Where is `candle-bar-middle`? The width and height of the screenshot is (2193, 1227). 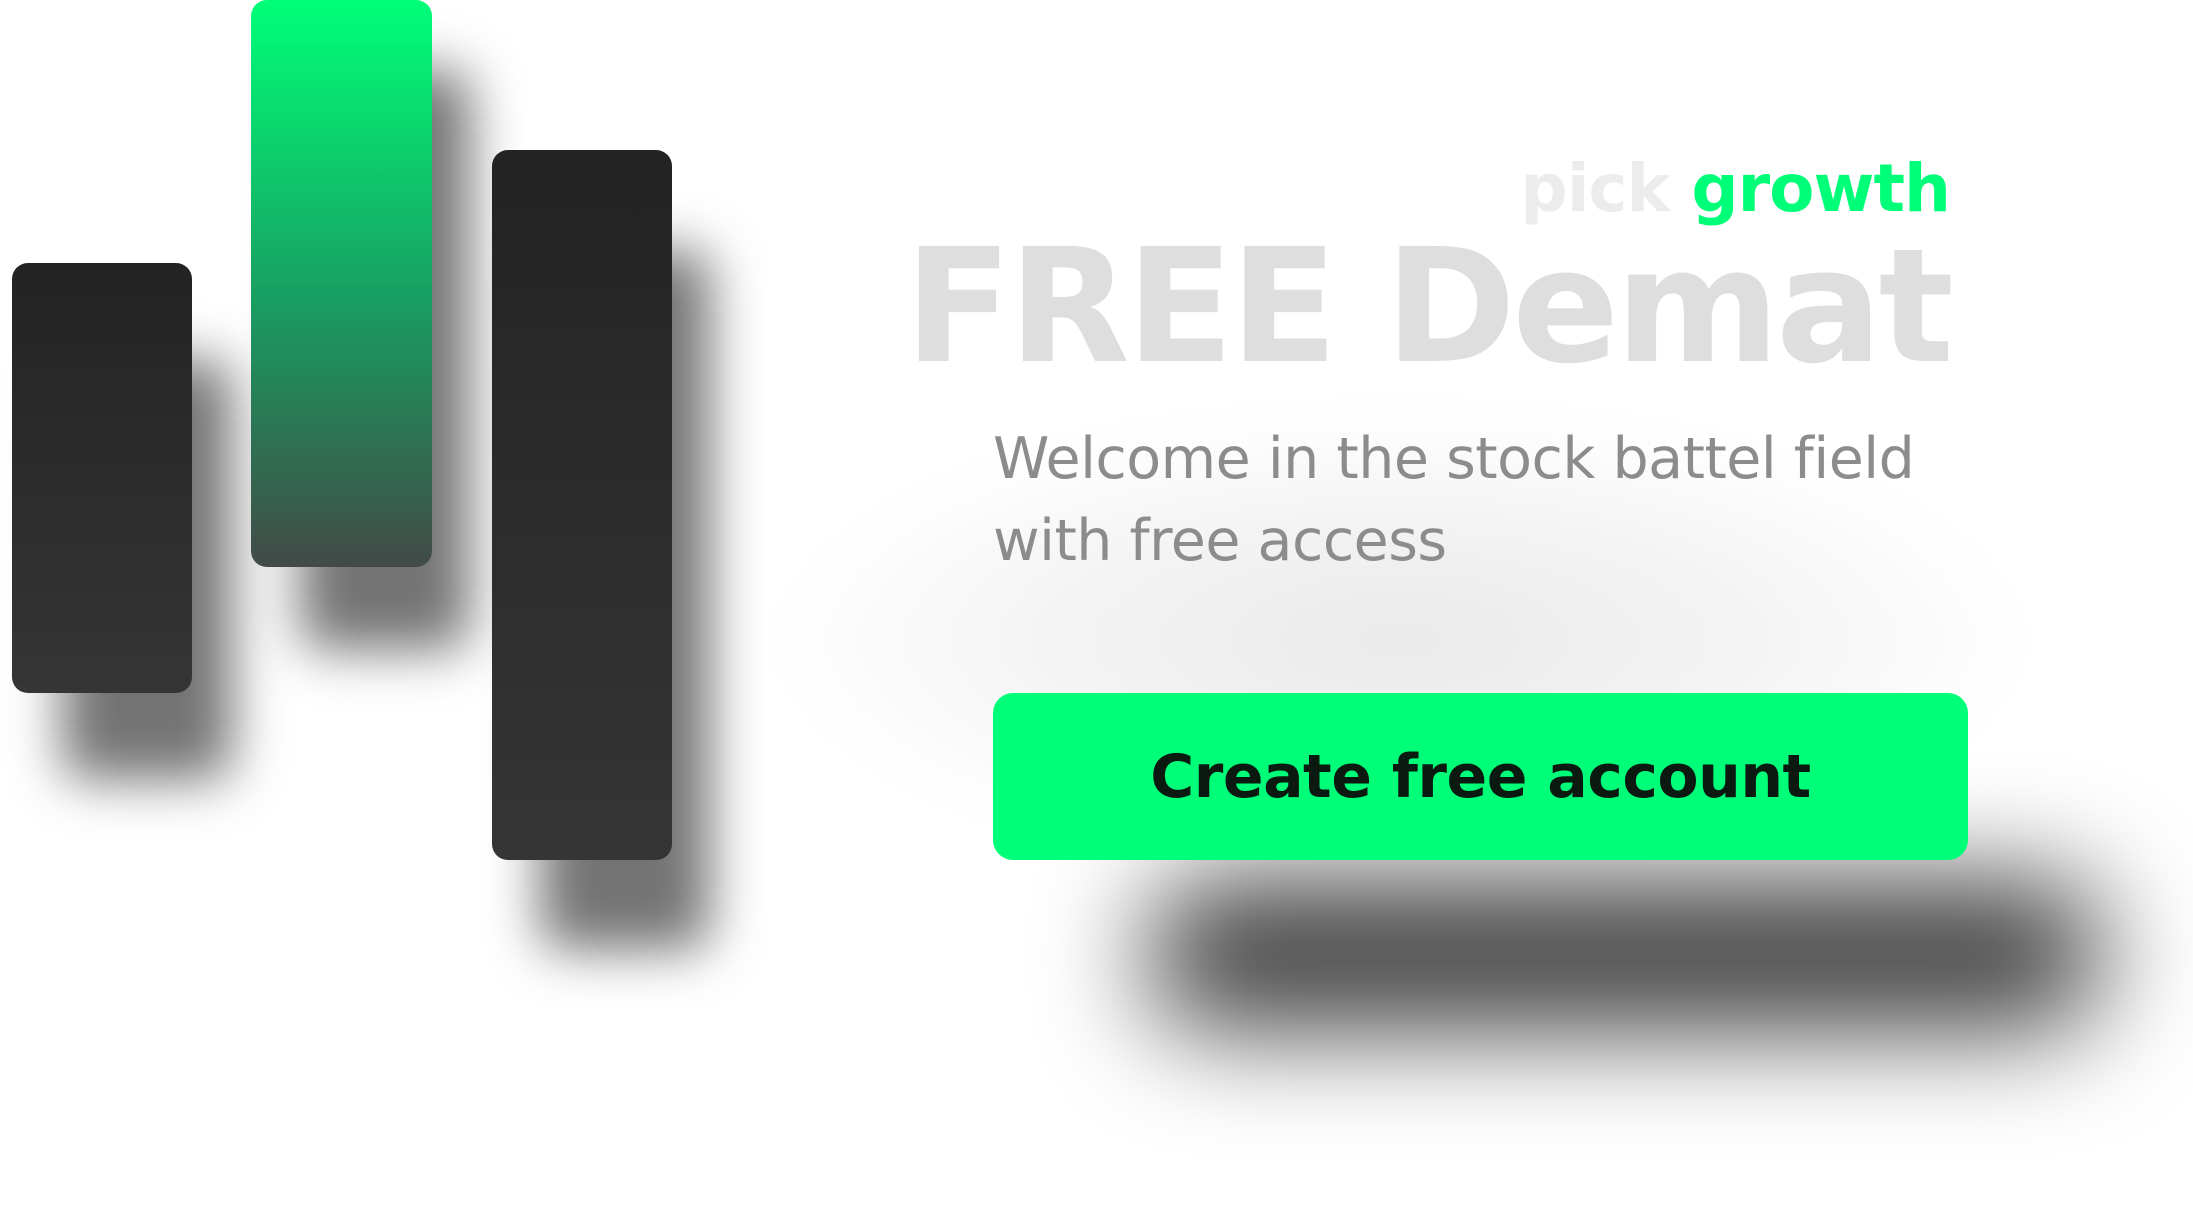
candle-bar-middle is located at coordinates (341, 283).